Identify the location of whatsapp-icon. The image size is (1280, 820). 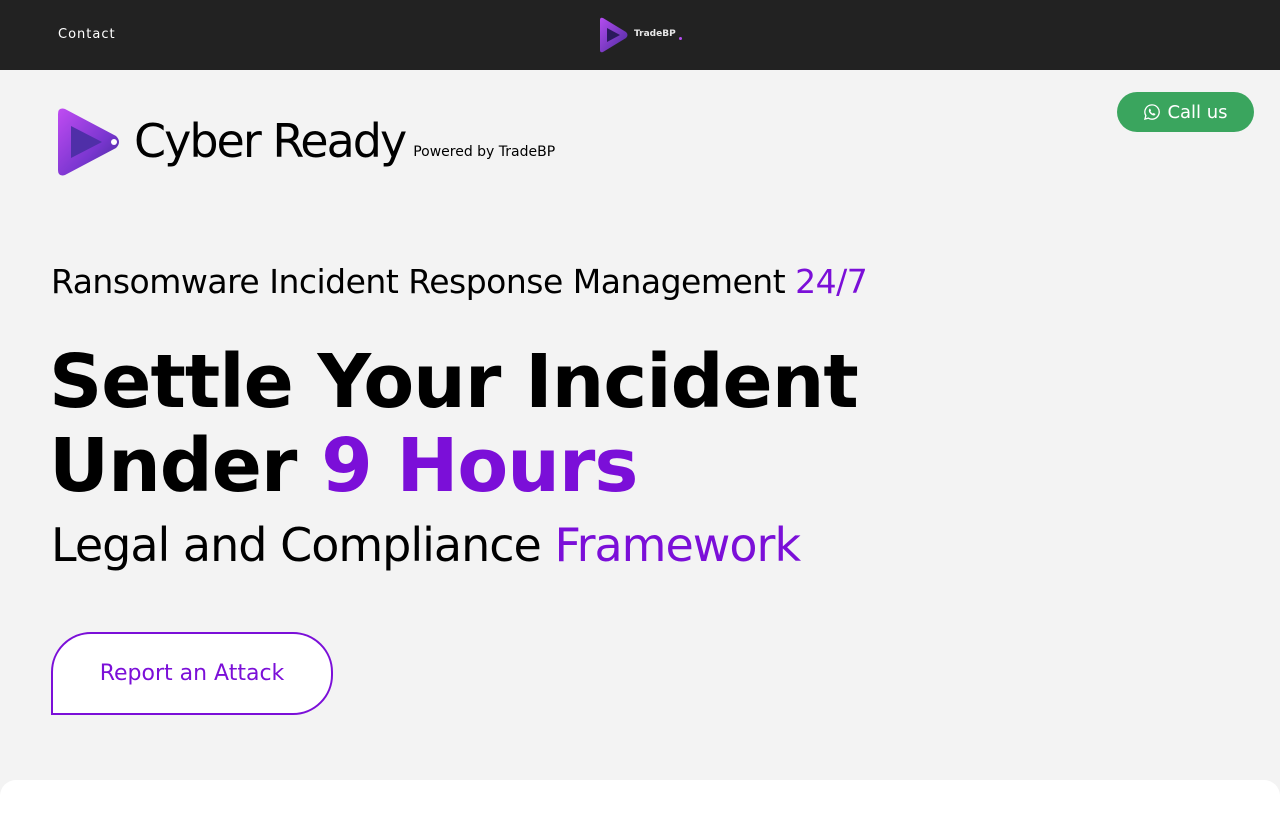
(1152, 112).